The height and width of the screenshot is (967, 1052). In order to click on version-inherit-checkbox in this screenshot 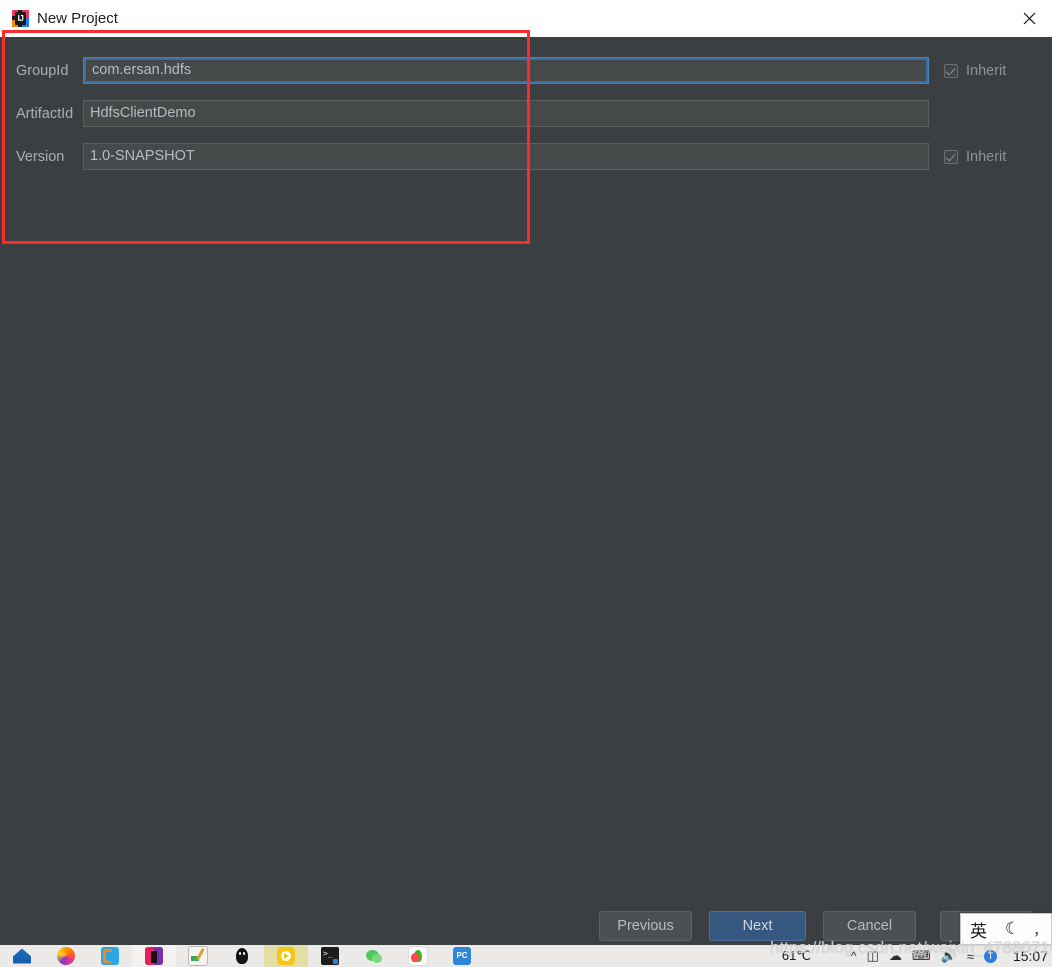, I will do `click(951, 156)`.